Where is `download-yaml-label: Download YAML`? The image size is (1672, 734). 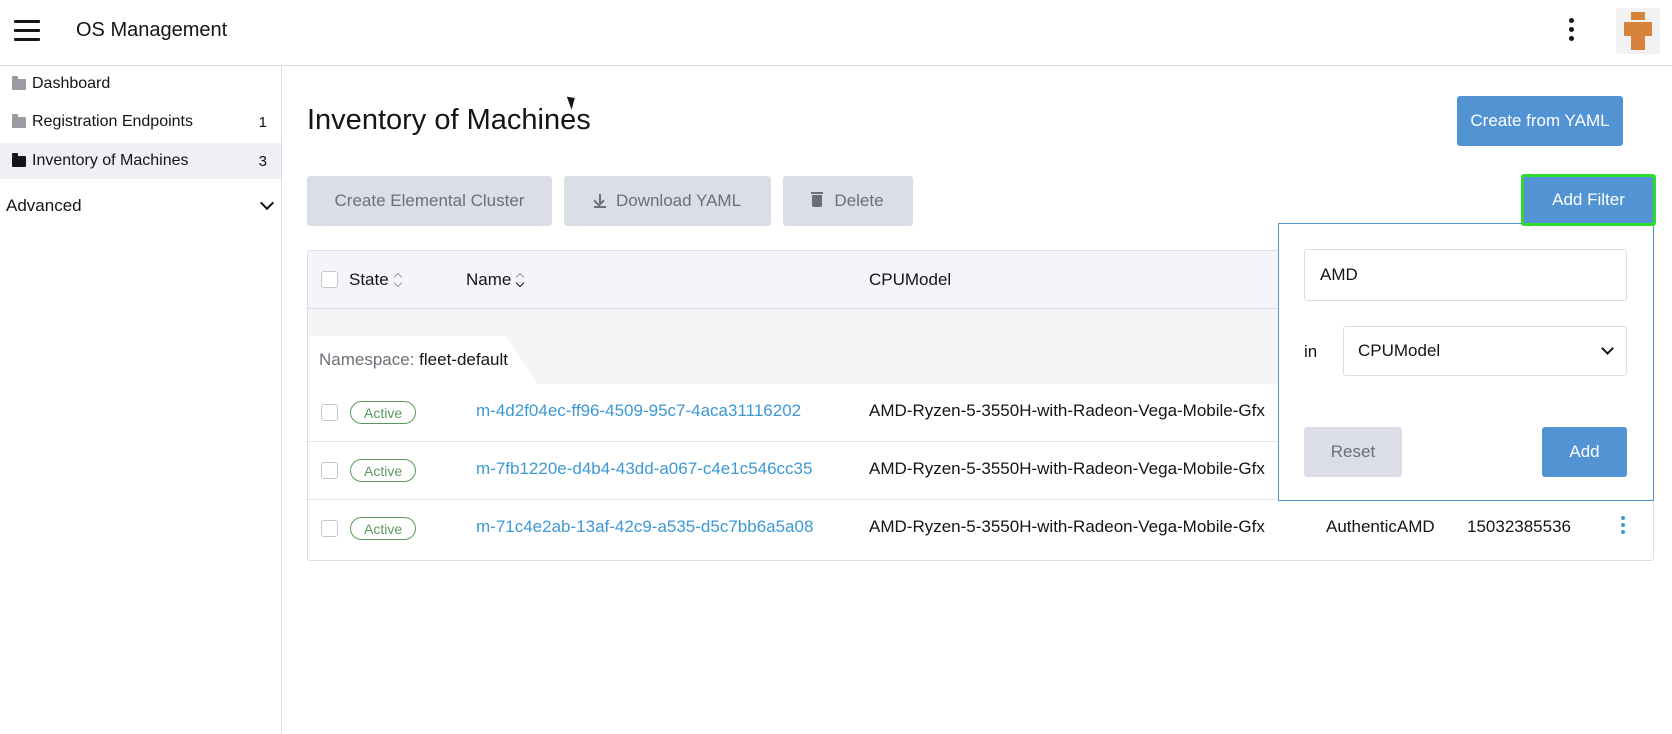
download-yaml-label: Download YAML is located at coordinates (678, 200).